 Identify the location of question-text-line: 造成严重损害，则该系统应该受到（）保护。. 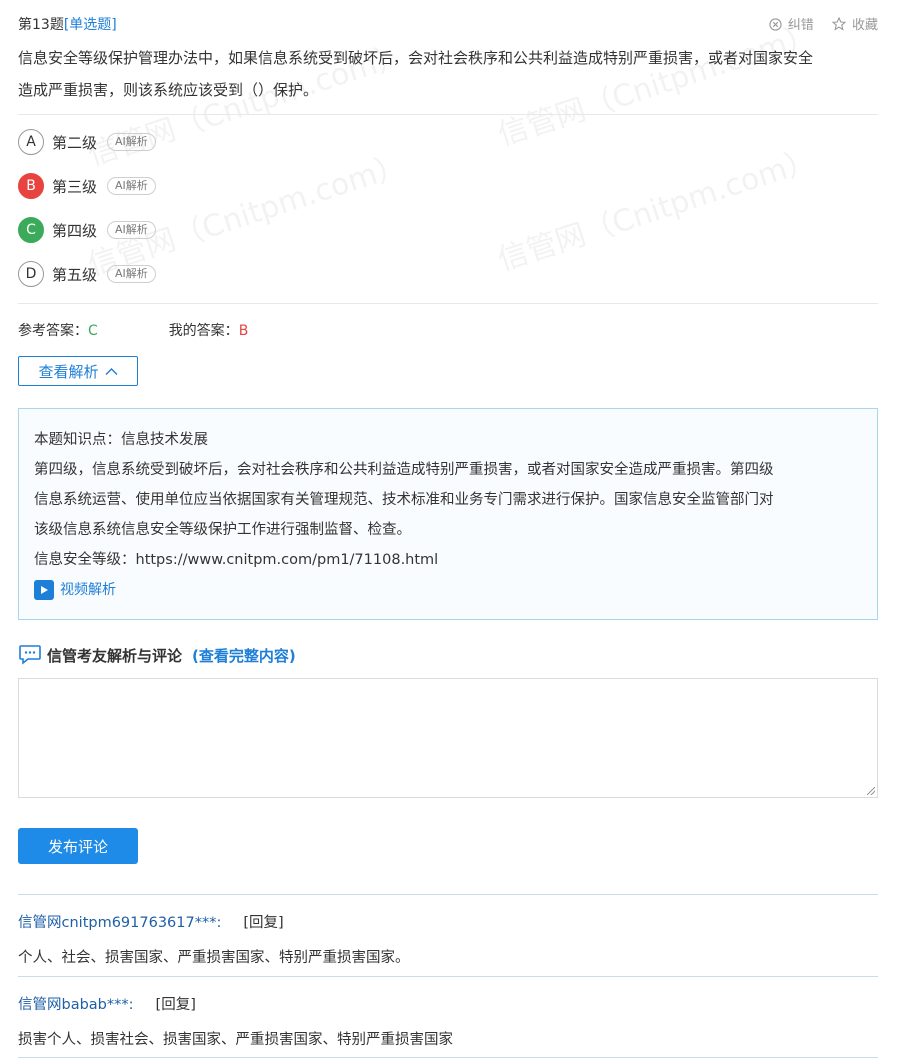
(168, 90).